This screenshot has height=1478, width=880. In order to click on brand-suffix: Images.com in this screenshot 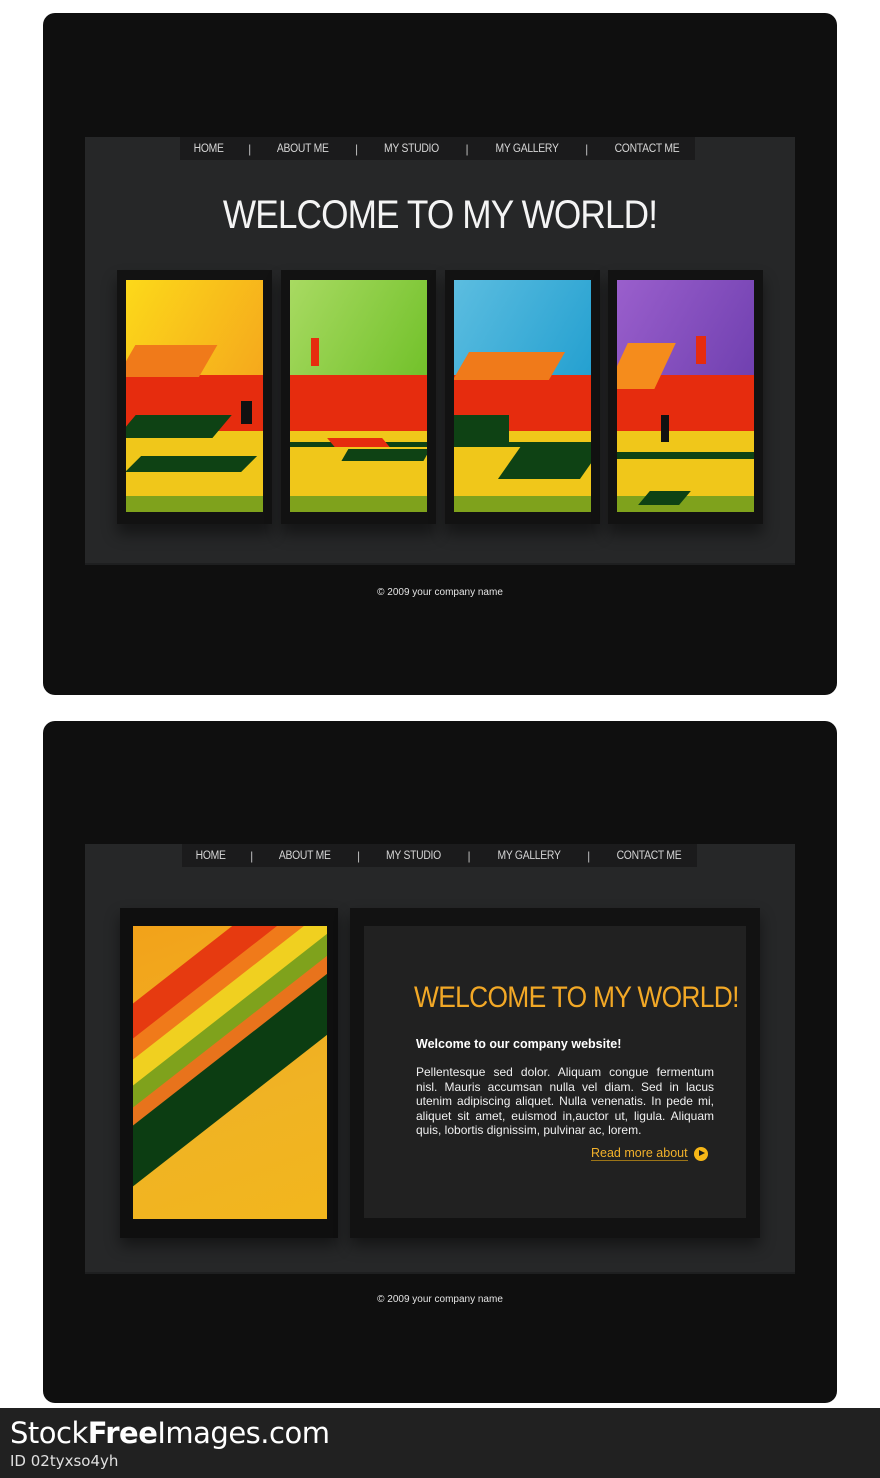, I will do `click(243, 1433)`.